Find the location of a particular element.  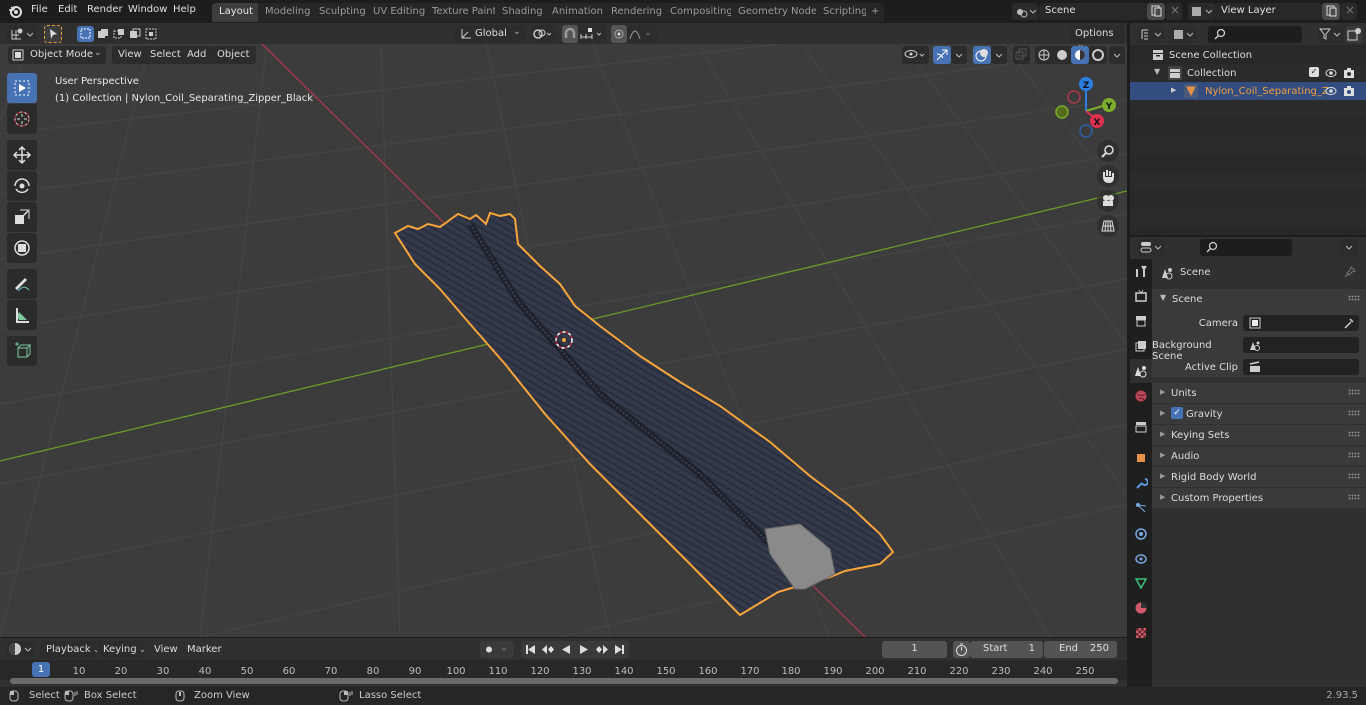

playhead: 1 is located at coordinates (41, 669).